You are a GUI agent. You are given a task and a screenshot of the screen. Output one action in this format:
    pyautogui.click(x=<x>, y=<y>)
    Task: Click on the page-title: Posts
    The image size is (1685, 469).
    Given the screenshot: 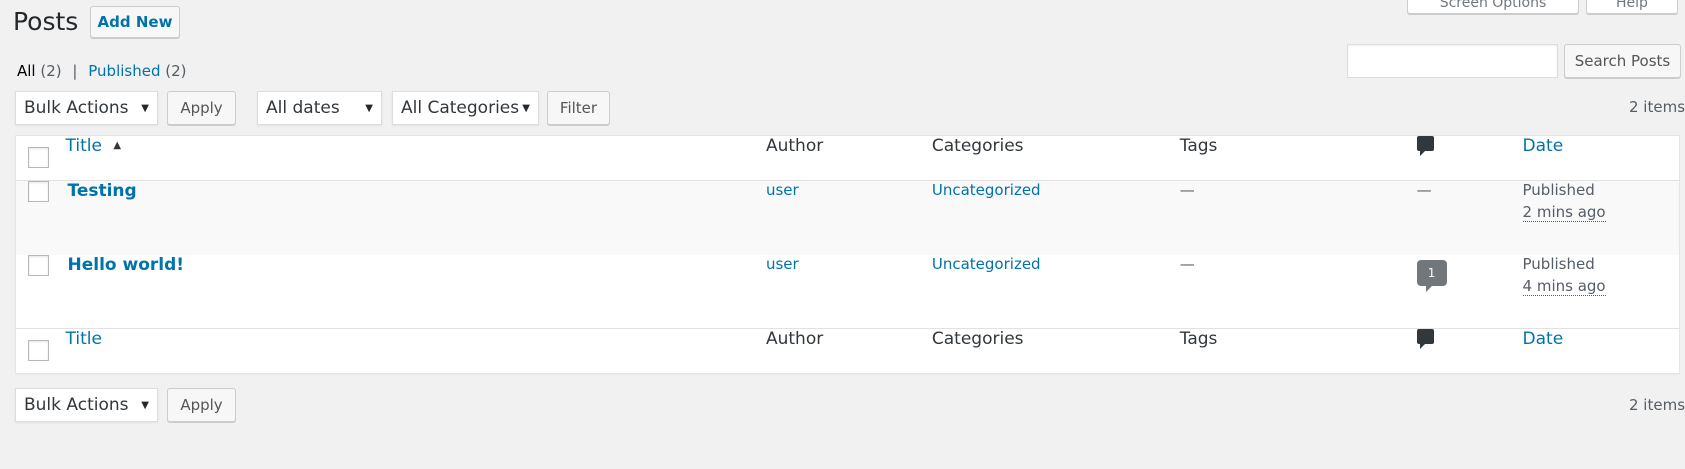 What is the action you would take?
    pyautogui.click(x=46, y=21)
    